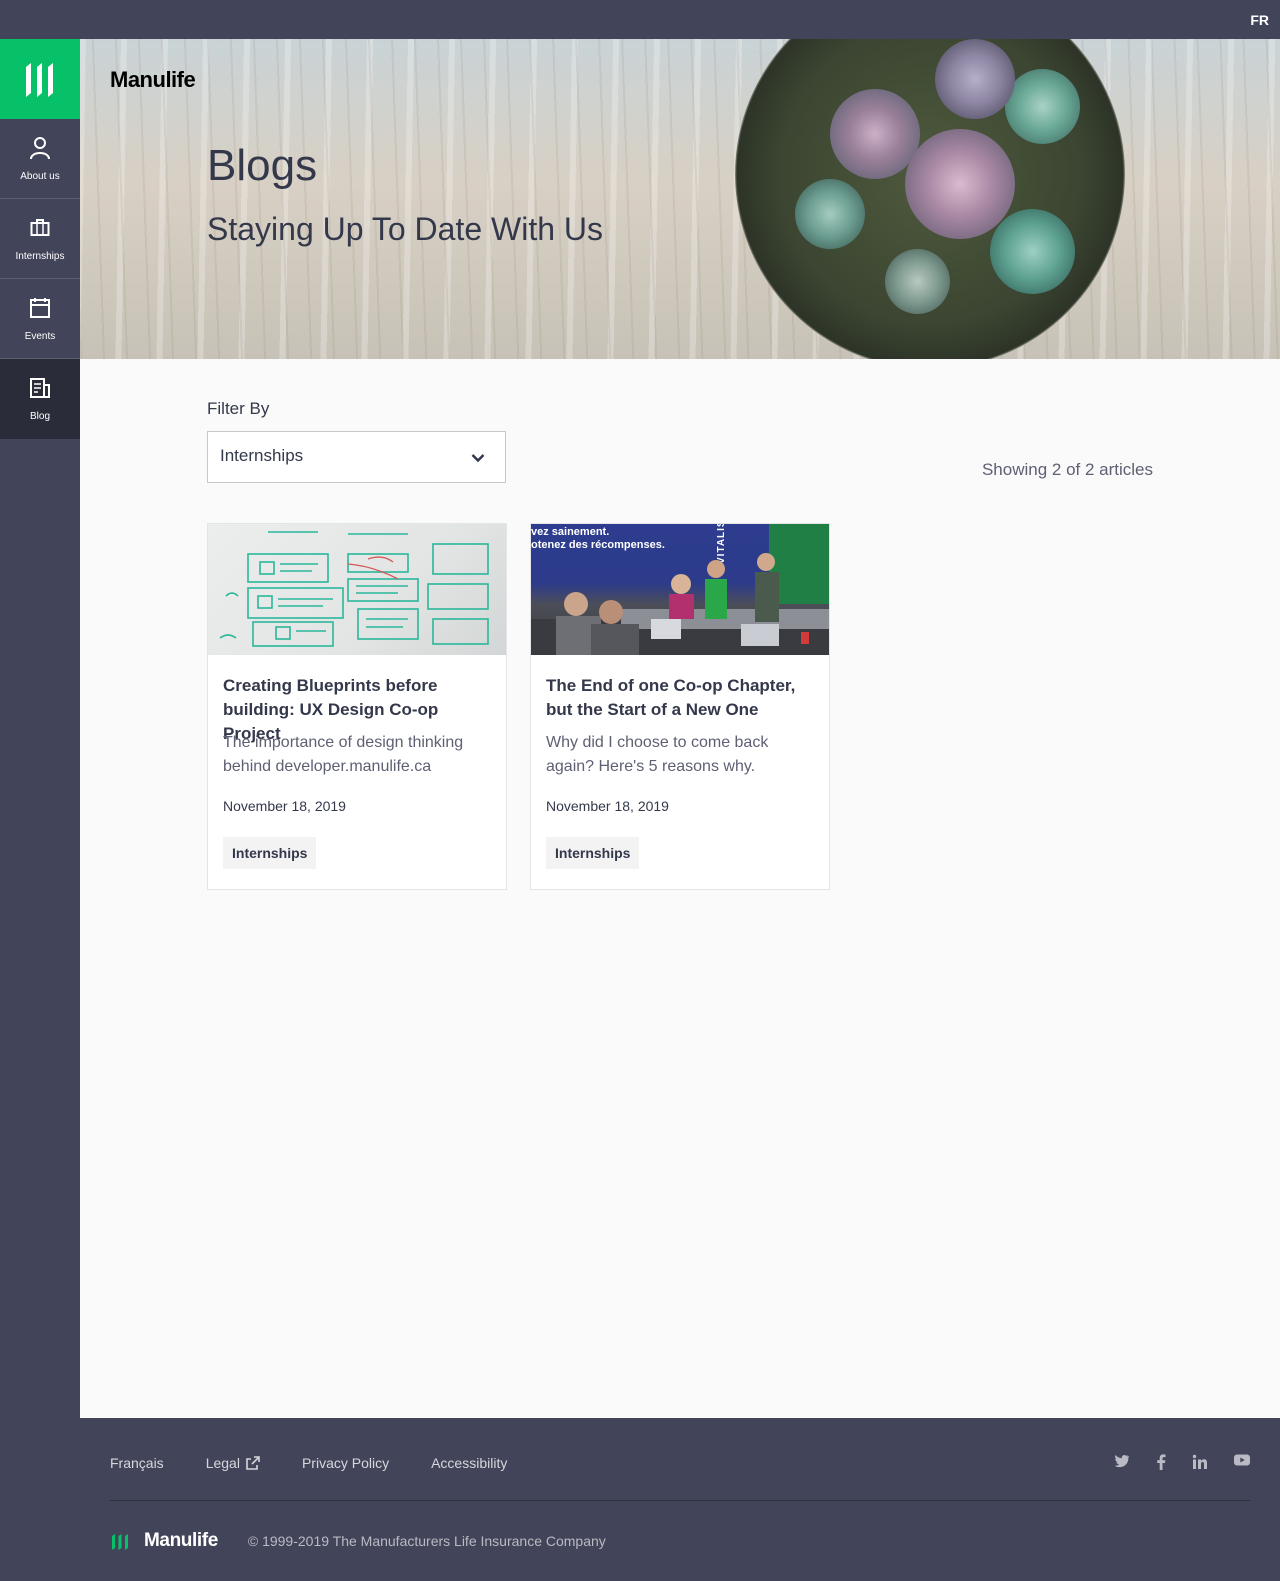  What do you see at coordinates (405, 229) in the screenshot?
I see `page-subtitle: Staying Up To Date With Us` at bounding box center [405, 229].